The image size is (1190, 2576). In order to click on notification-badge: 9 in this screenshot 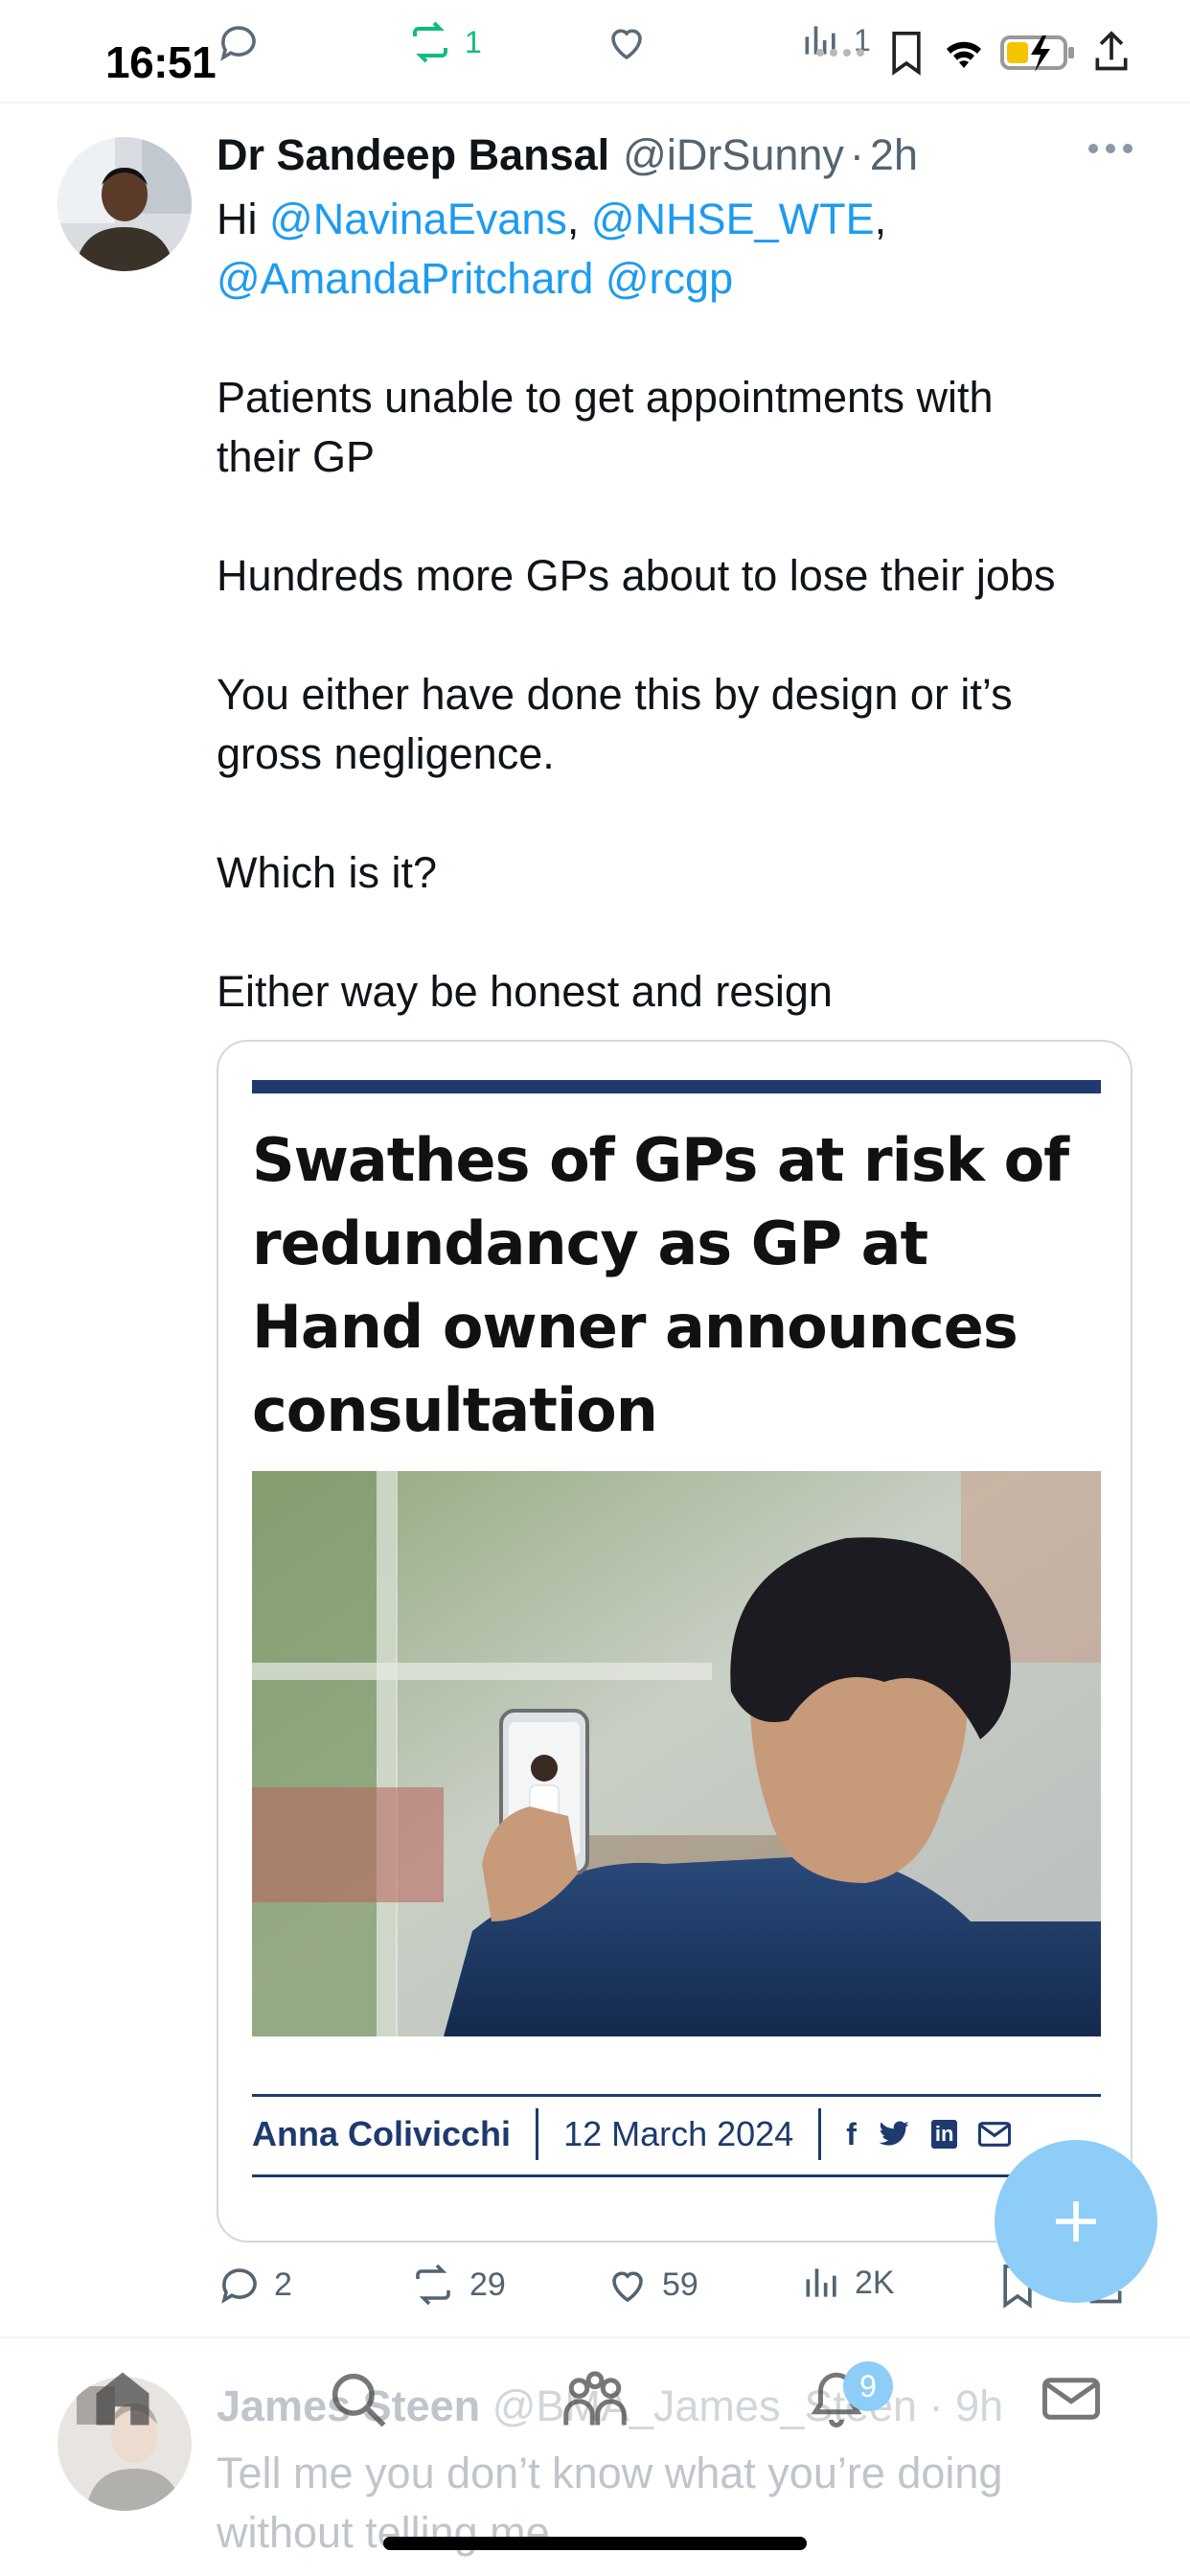, I will do `click(868, 2386)`.